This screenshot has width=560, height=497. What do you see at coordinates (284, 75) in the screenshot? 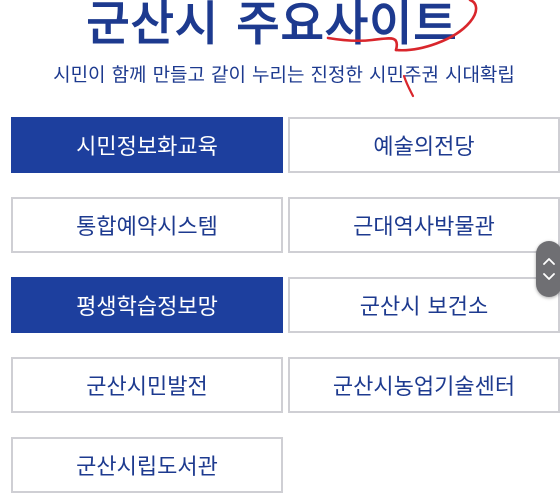
I see `page-subtitle: 시민이 함께 만들고 같이 누리는 진정한 시민주권 시대확립` at bounding box center [284, 75].